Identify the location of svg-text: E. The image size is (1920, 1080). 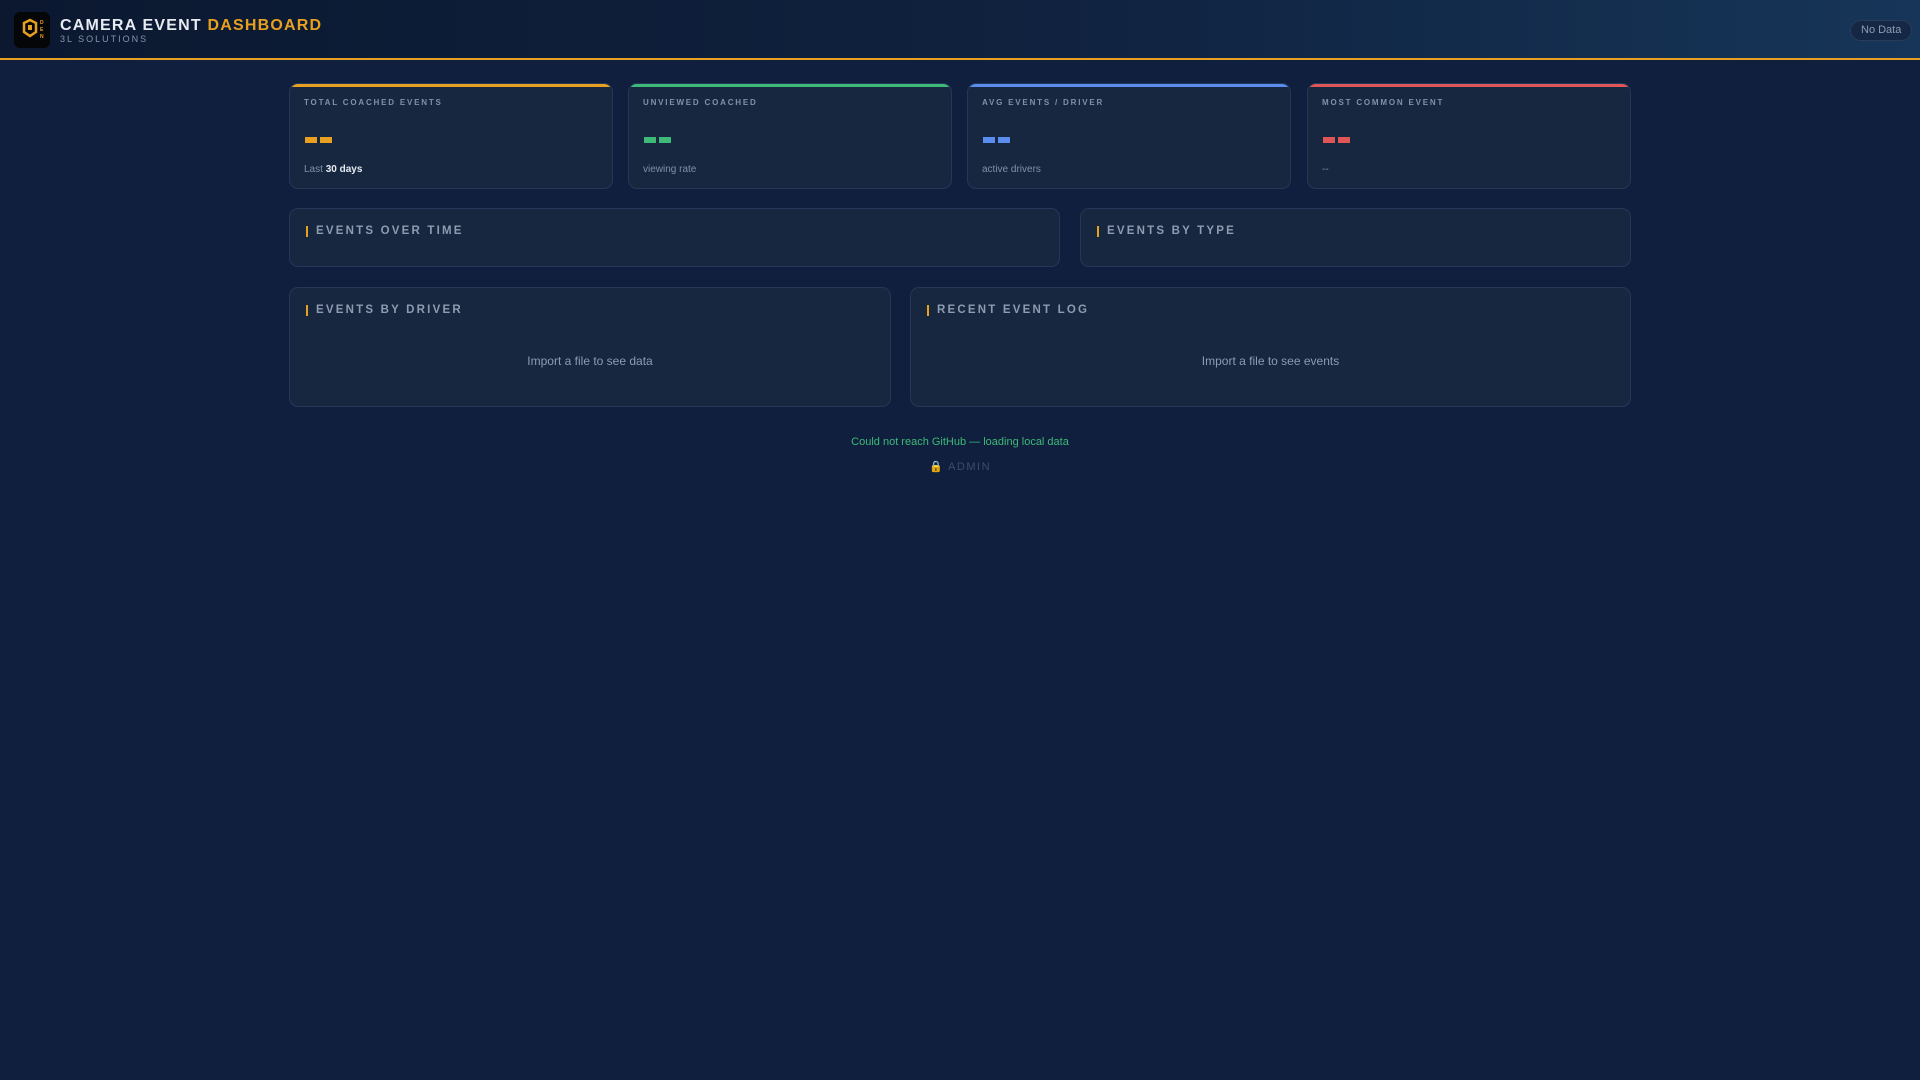
(42, 30).